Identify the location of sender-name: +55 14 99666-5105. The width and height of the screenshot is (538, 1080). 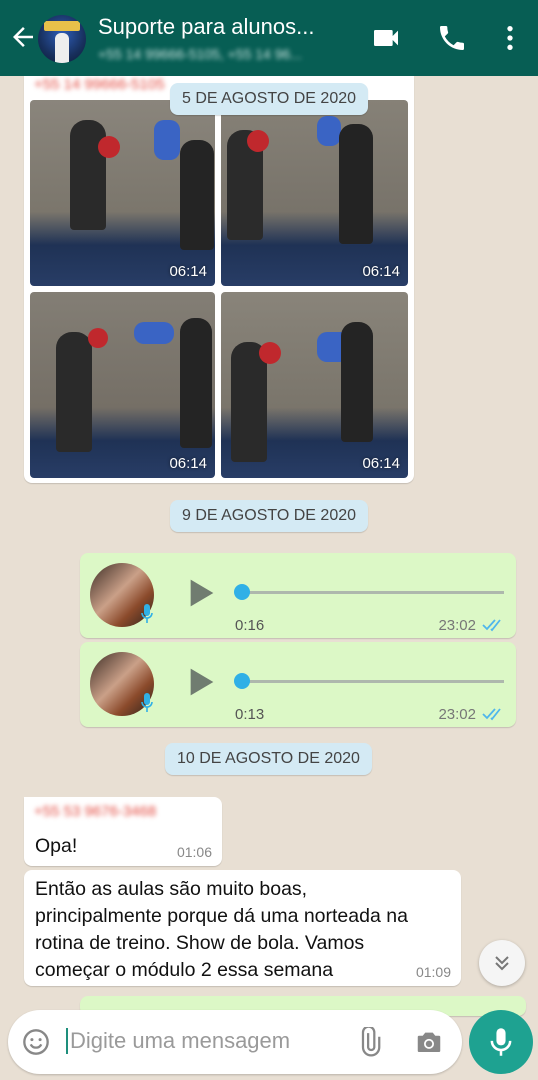
(99, 84).